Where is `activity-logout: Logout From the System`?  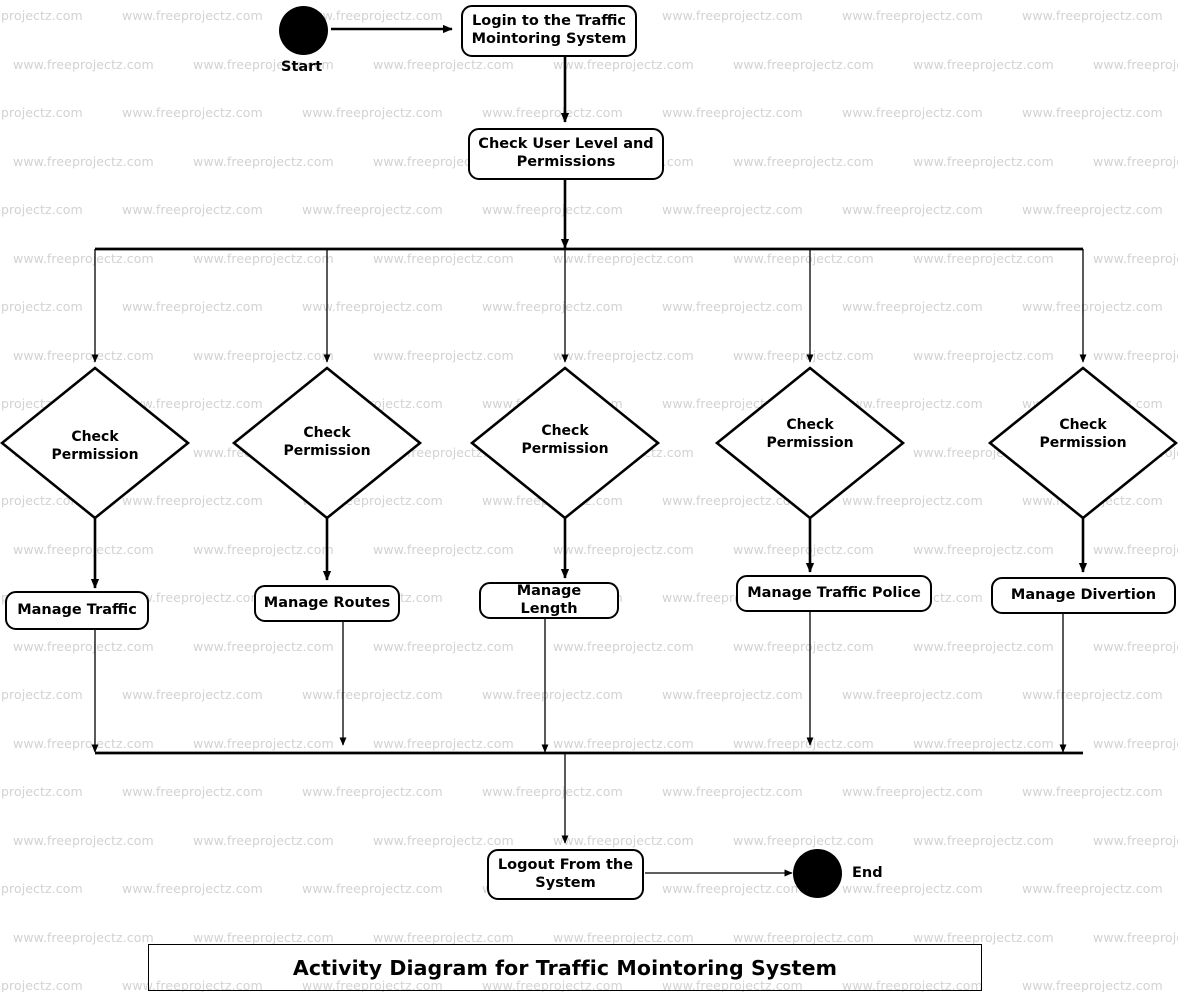
activity-logout: Logout From the System is located at coordinates (565, 874).